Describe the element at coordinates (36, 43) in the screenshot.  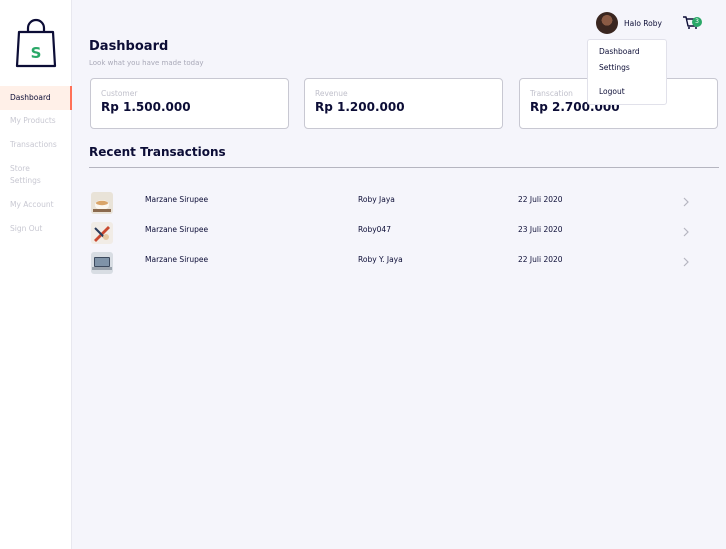
I see `shopping-bag-logo-icon: S` at that location.